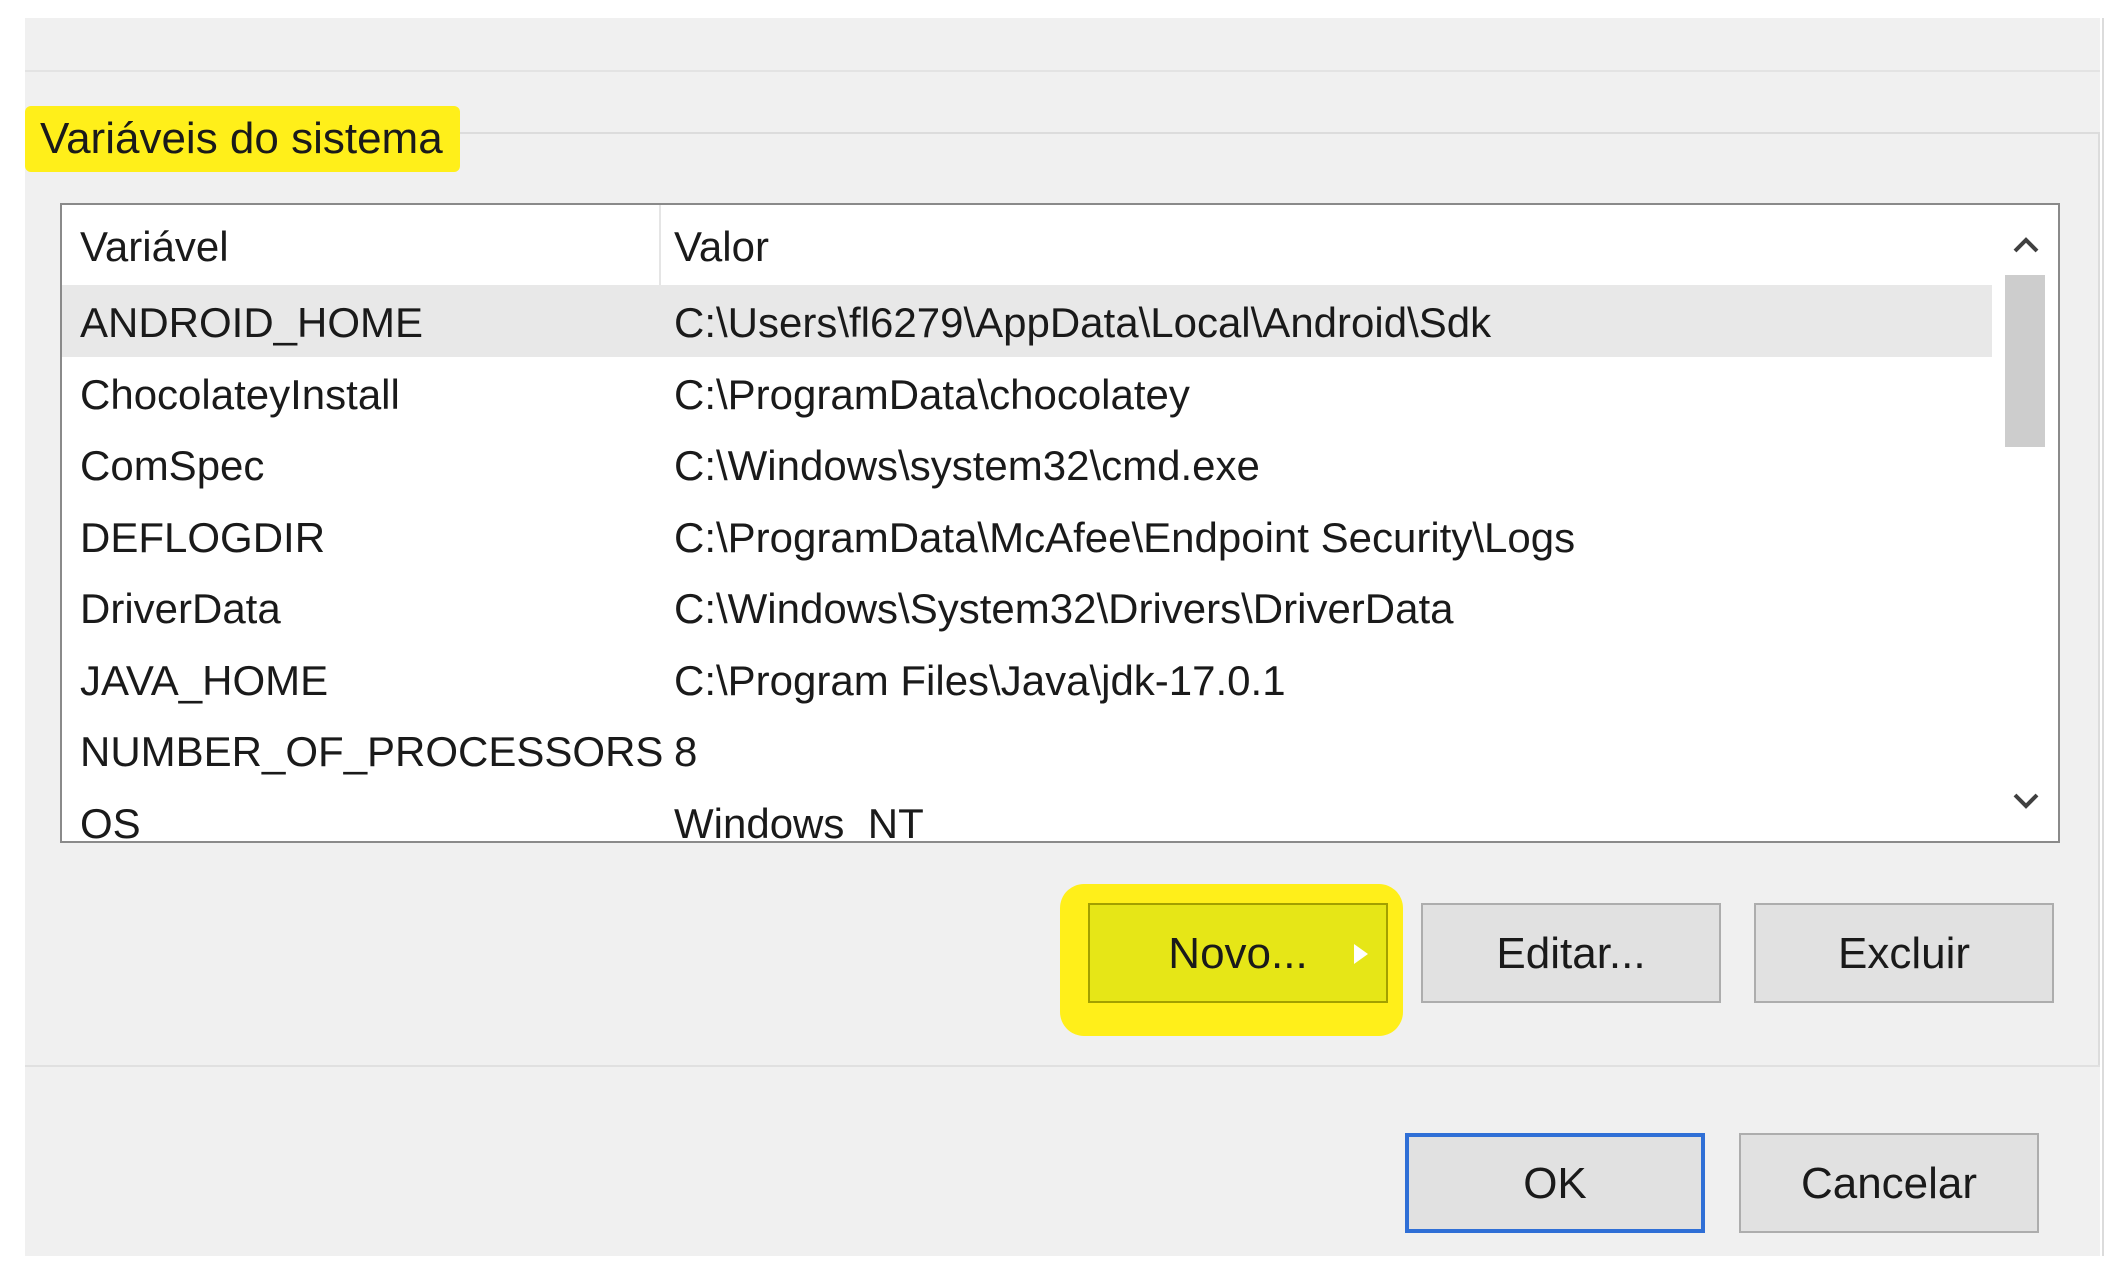  Describe the element at coordinates (932, 394) in the screenshot. I see `cell-value: C:\ProgramData\chocolatey` at that location.